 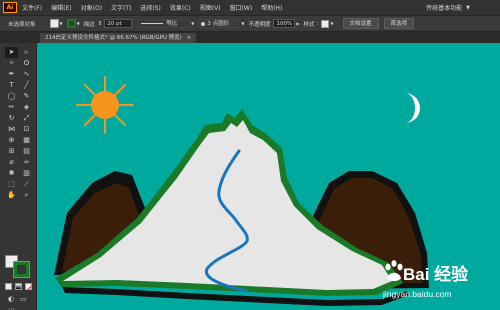 I want to click on menu-help: 帮助(H), so click(x=271, y=7).